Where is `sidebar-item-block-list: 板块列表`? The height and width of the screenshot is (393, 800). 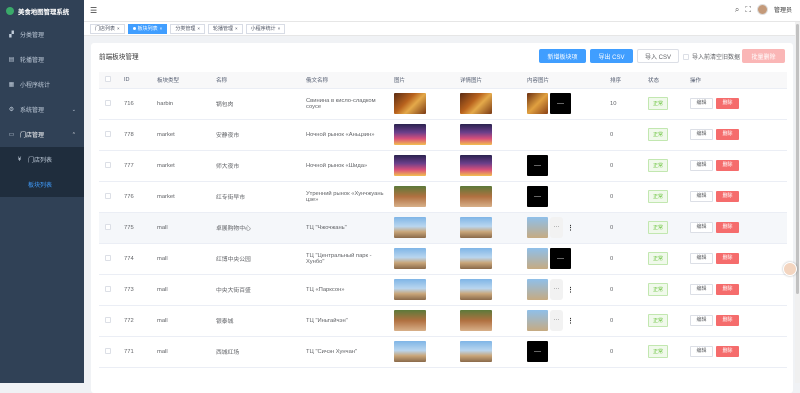 sidebar-item-block-list: 板块列表 is located at coordinates (42, 184).